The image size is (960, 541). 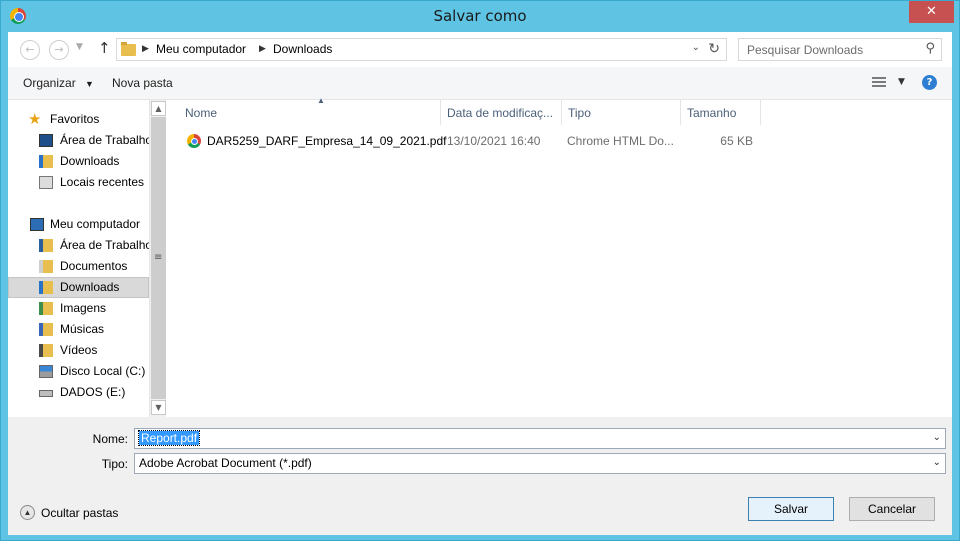 I want to click on nav-pc-disco-local: Disco Local (C:), so click(x=78, y=371).